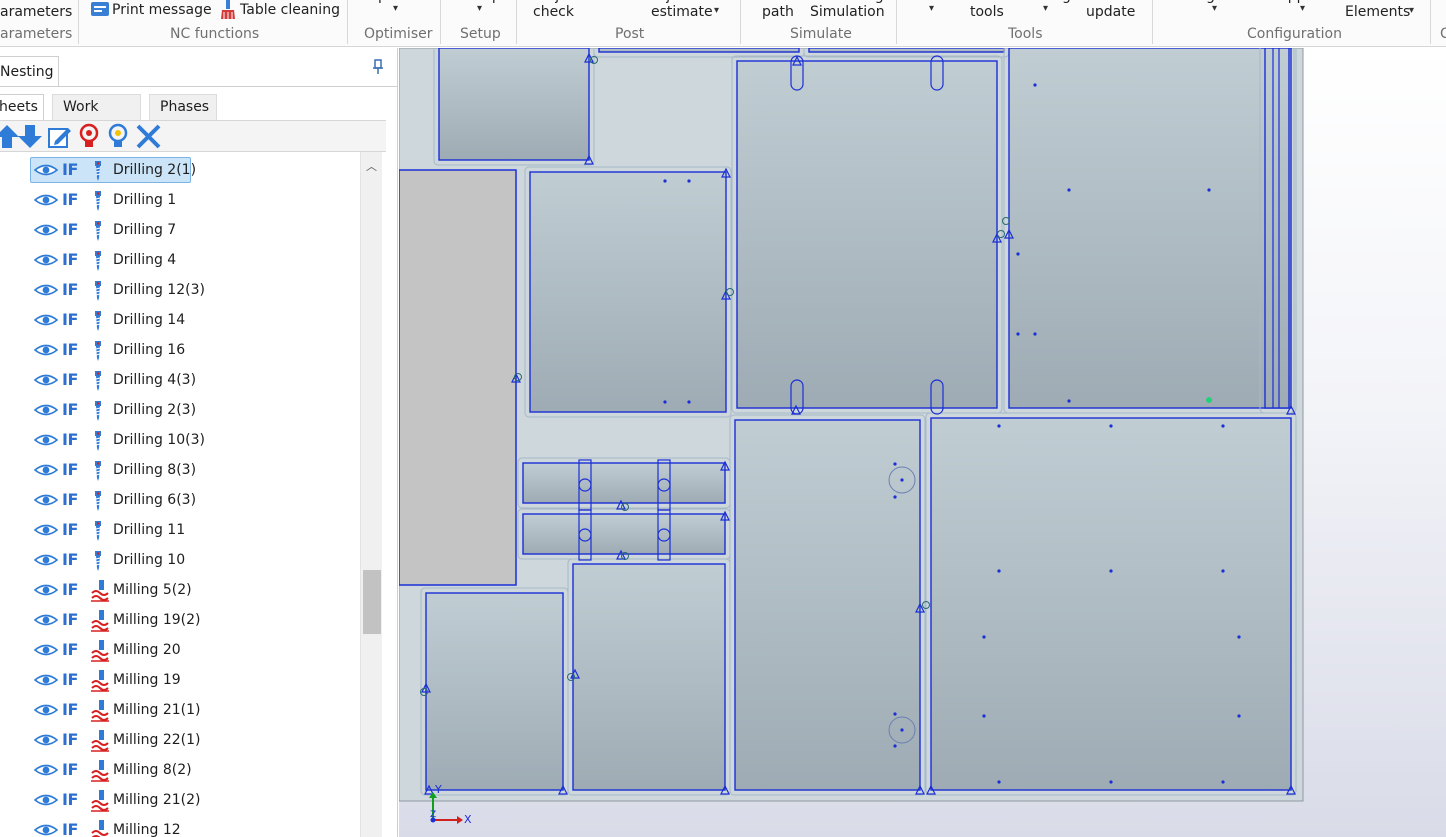 This screenshot has height=837, width=1446. I want to click on ribbon-item-check: check, so click(553, 12).